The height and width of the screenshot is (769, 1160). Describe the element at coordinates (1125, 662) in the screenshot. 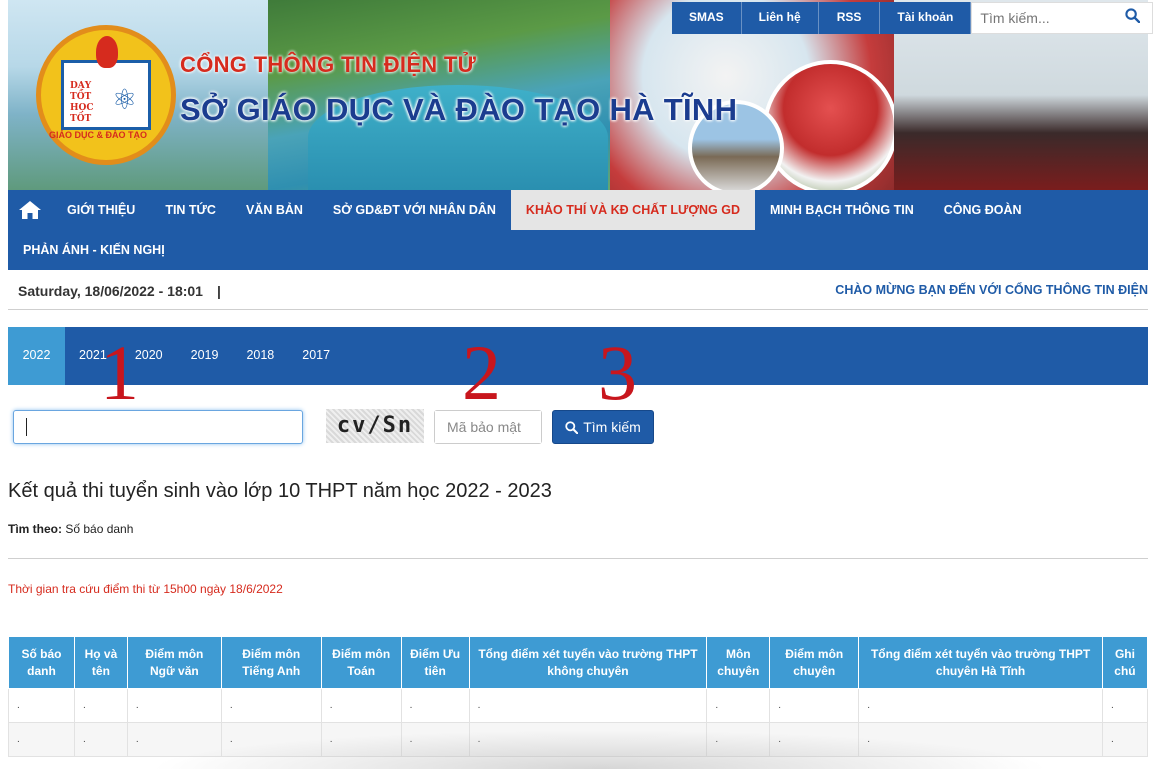

I see `col-header: Ghi chú` at that location.